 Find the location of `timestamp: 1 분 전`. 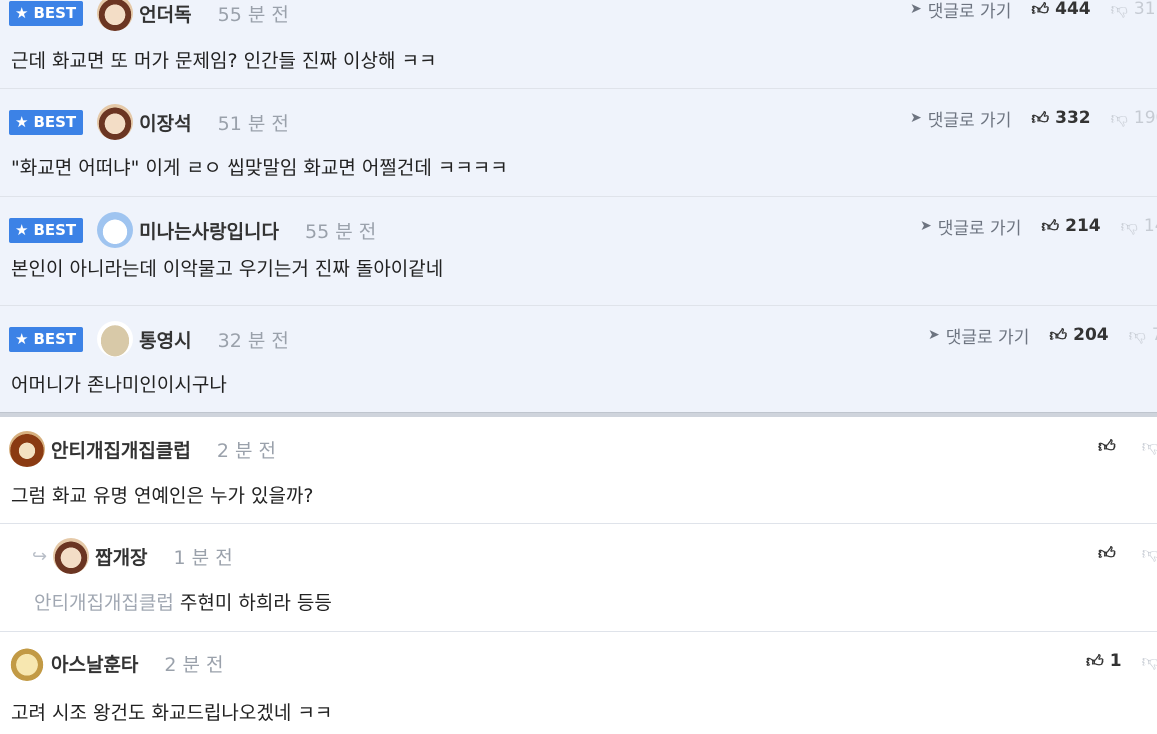

timestamp: 1 분 전 is located at coordinates (203, 557).